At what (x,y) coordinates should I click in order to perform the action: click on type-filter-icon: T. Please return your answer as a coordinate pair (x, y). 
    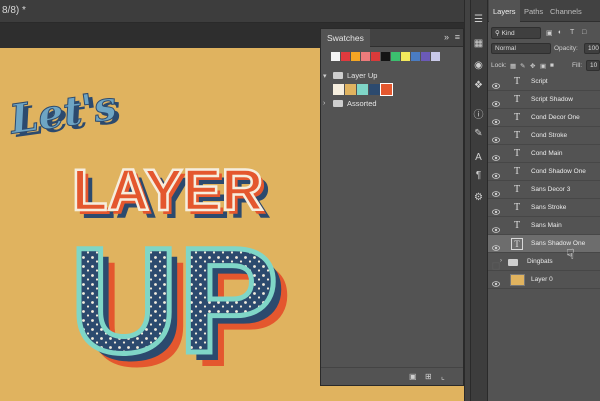
    Looking at the image, I should click on (572, 32).